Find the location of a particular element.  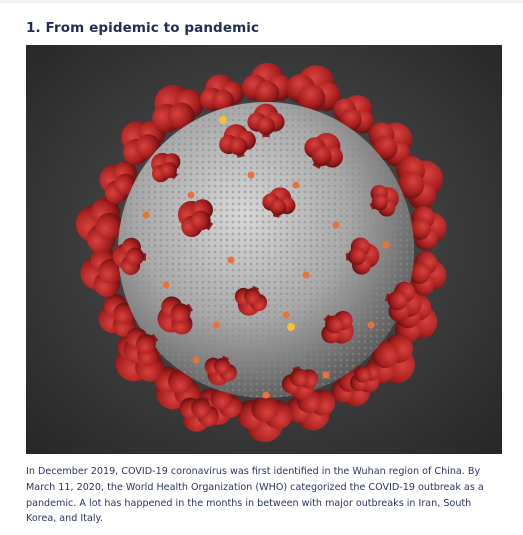

top-divider is located at coordinates (261, 1).